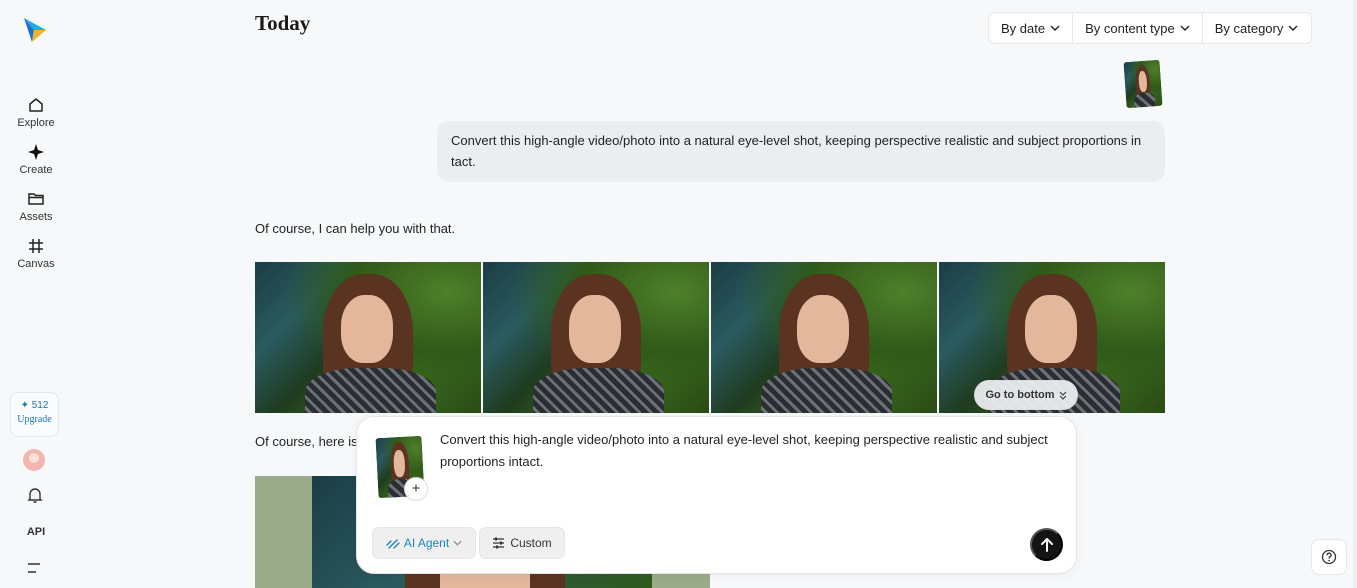 Image resolution: width=1357 pixels, height=588 pixels. What do you see at coordinates (1030, 28) in the screenshot?
I see `filter-by-date: By date` at bounding box center [1030, 28].